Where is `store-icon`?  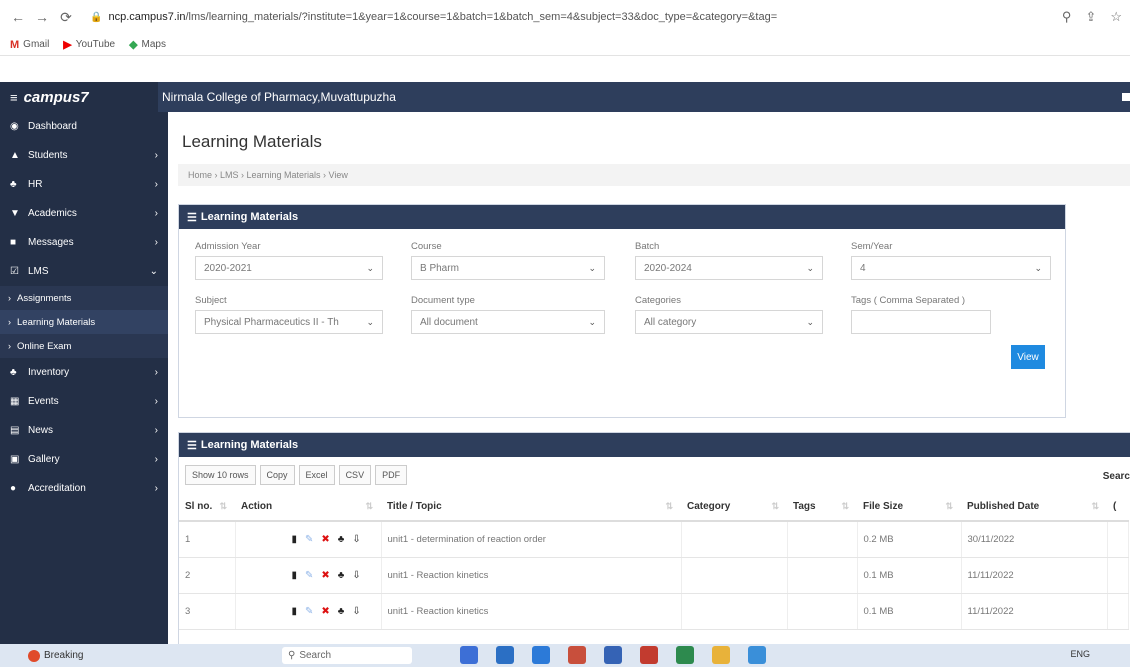
store-icon is located at coordinates (757, 655).